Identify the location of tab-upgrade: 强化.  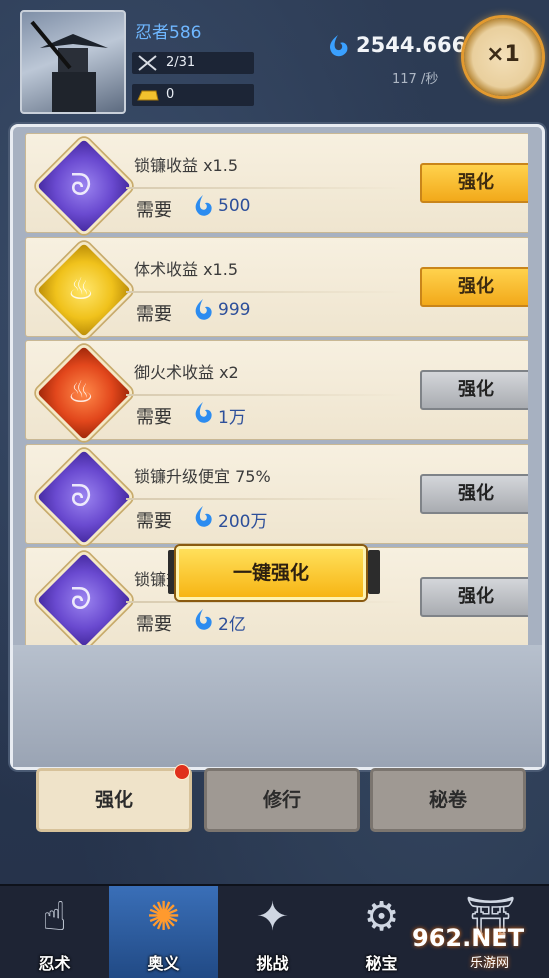
(114, 800).